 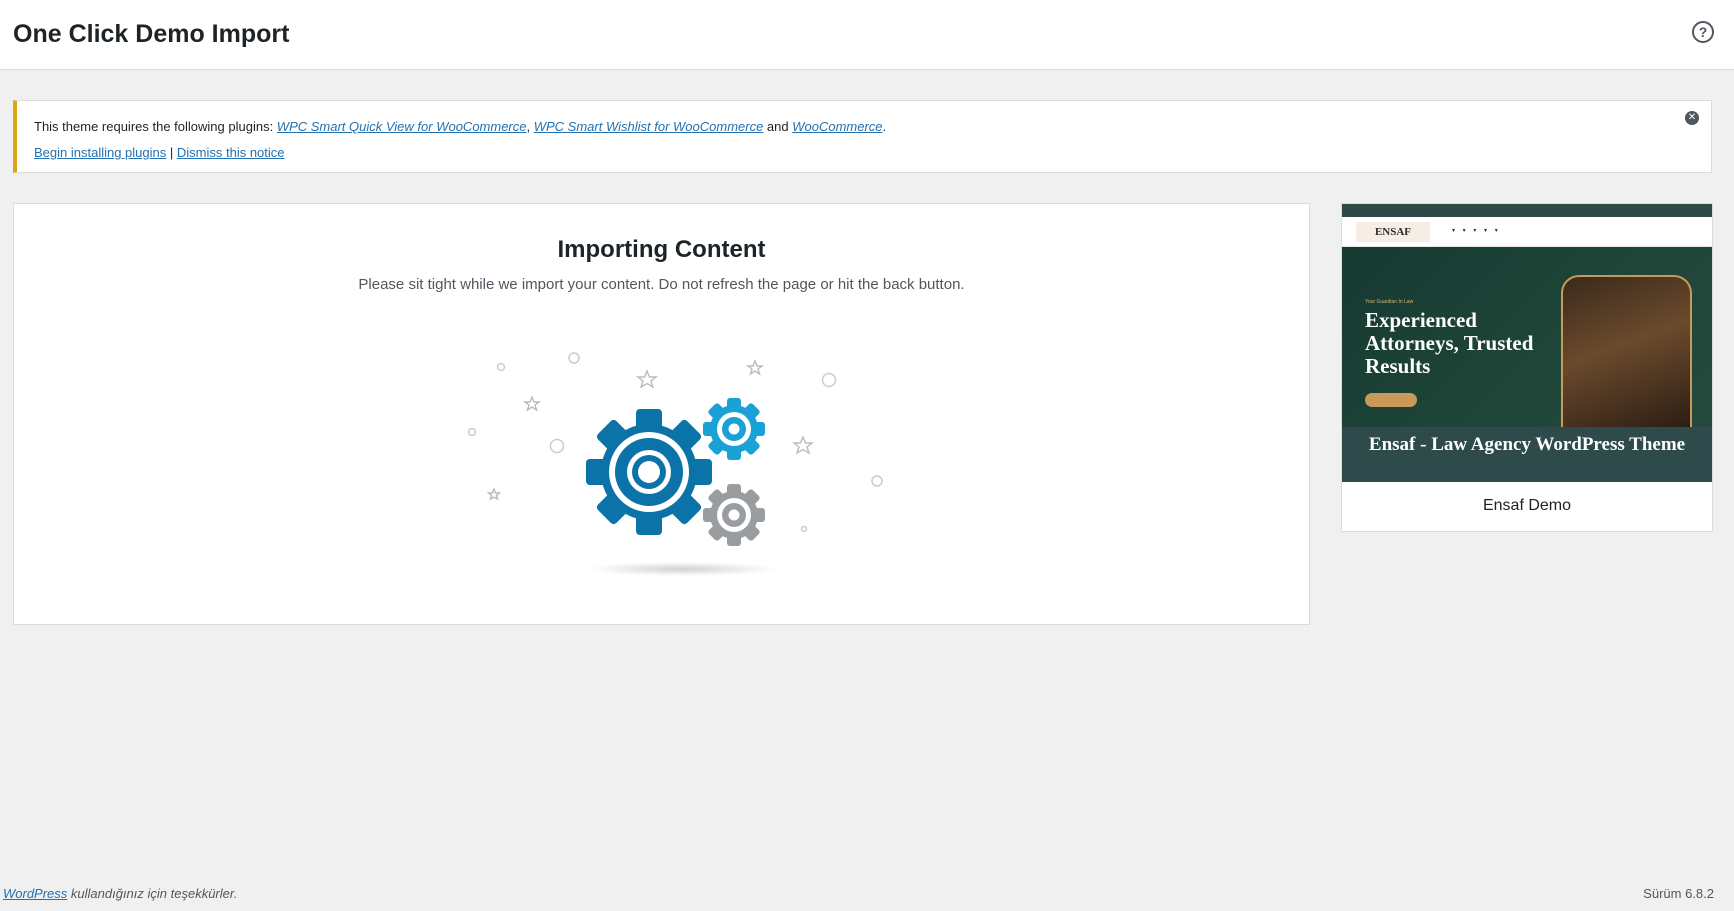 I want to click on preview-photo, so click(x=1626, y=352).